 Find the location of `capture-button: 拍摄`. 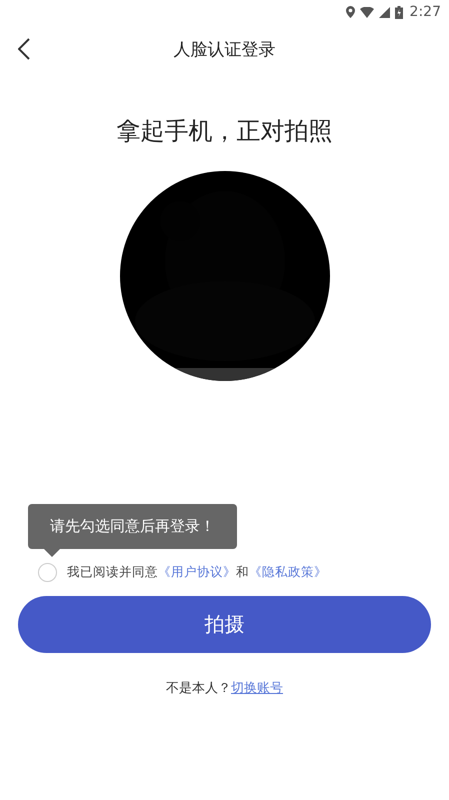

capture-button: 拍摄 is located at coordinates (224, 624).